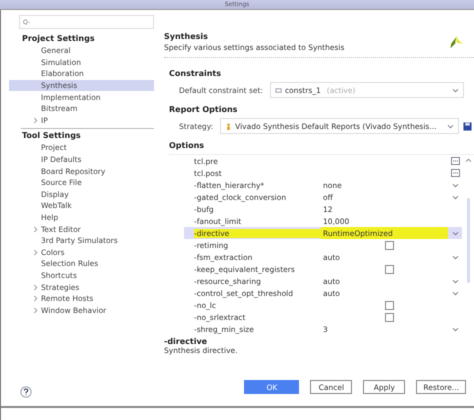 The height and width of the screenshot is (420, 474). I want to click on help-icon, so click(26, 392).